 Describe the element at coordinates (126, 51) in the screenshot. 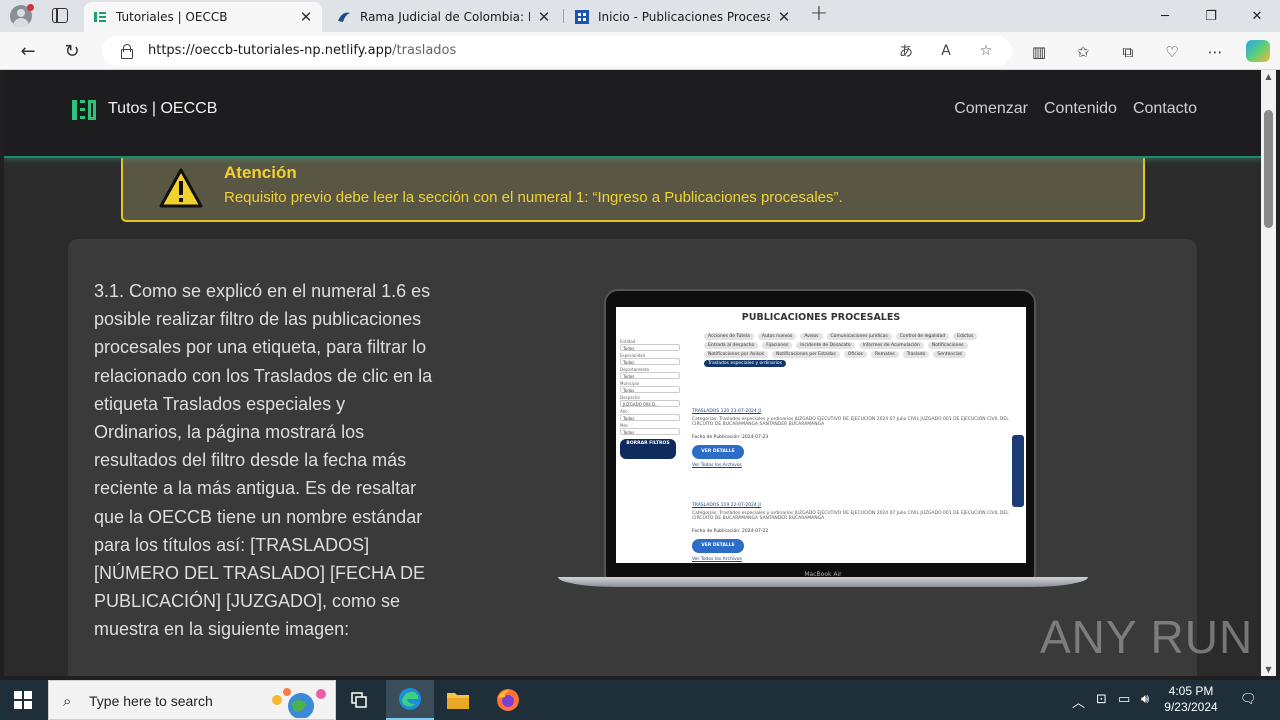

I see `lock-icon` at that location.